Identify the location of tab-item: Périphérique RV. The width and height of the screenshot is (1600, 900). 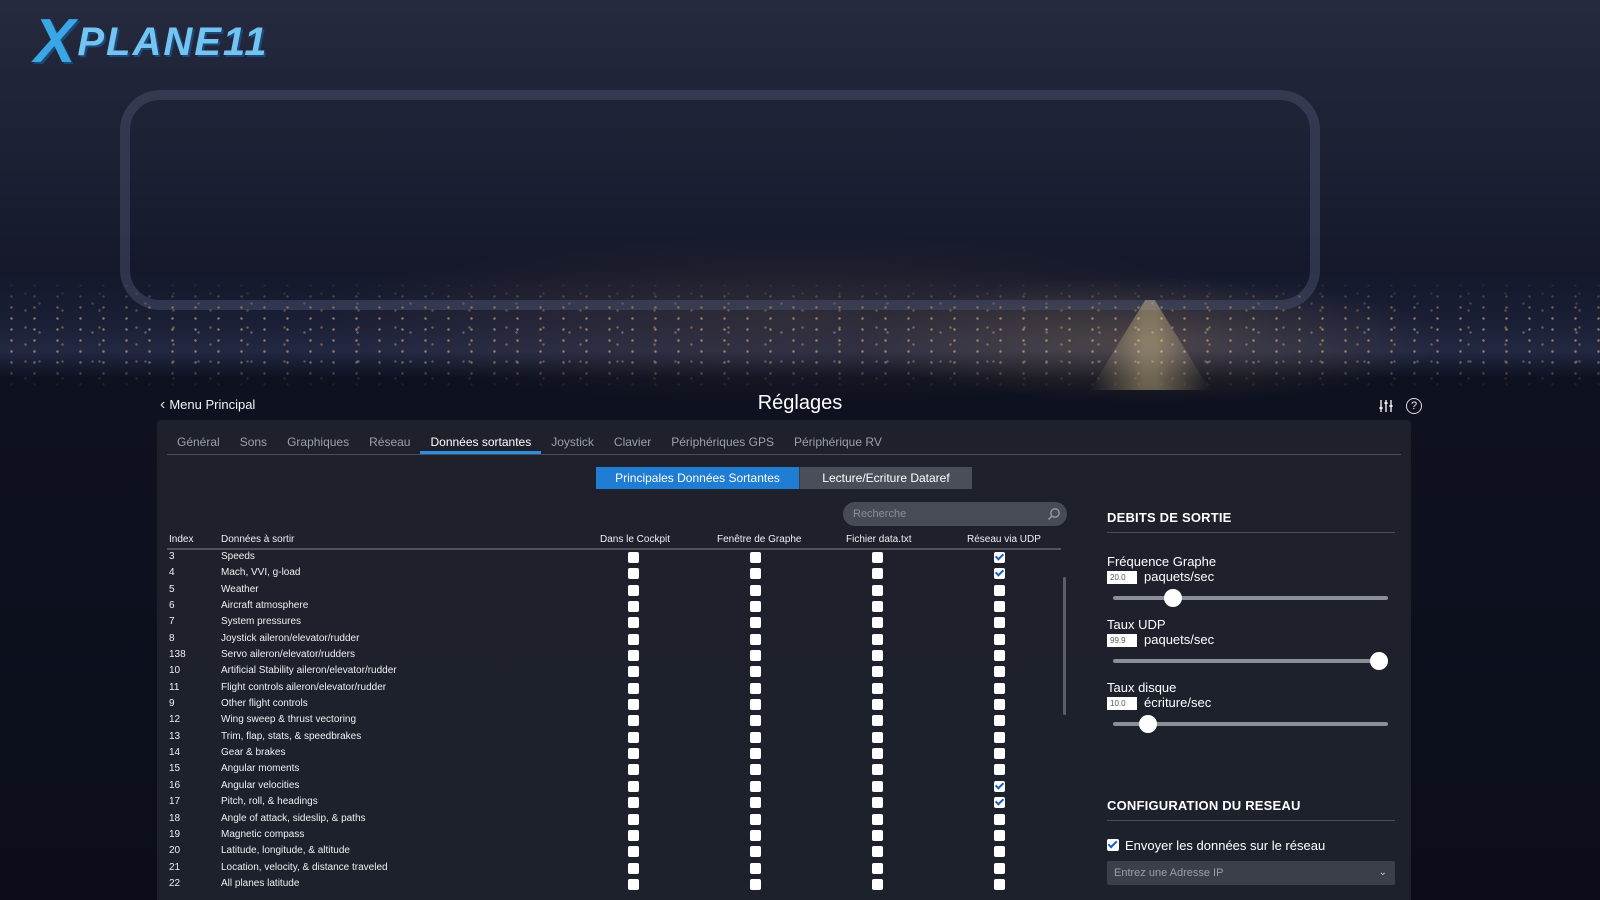
(838, 437).